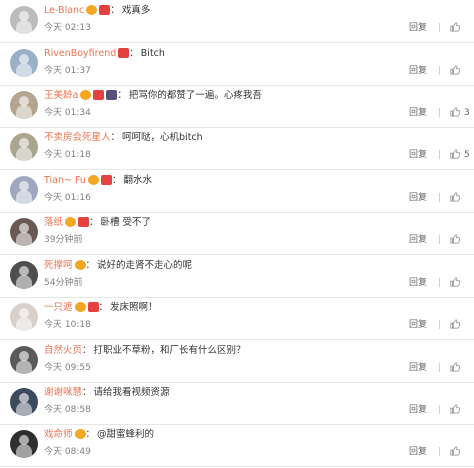  What do you see at coordinates (237, 318) in the screenshot?
I see `comment-item: 一只遮 ：发床照啊！ 今天 10:18 回复` at bounding box center [237, 318].